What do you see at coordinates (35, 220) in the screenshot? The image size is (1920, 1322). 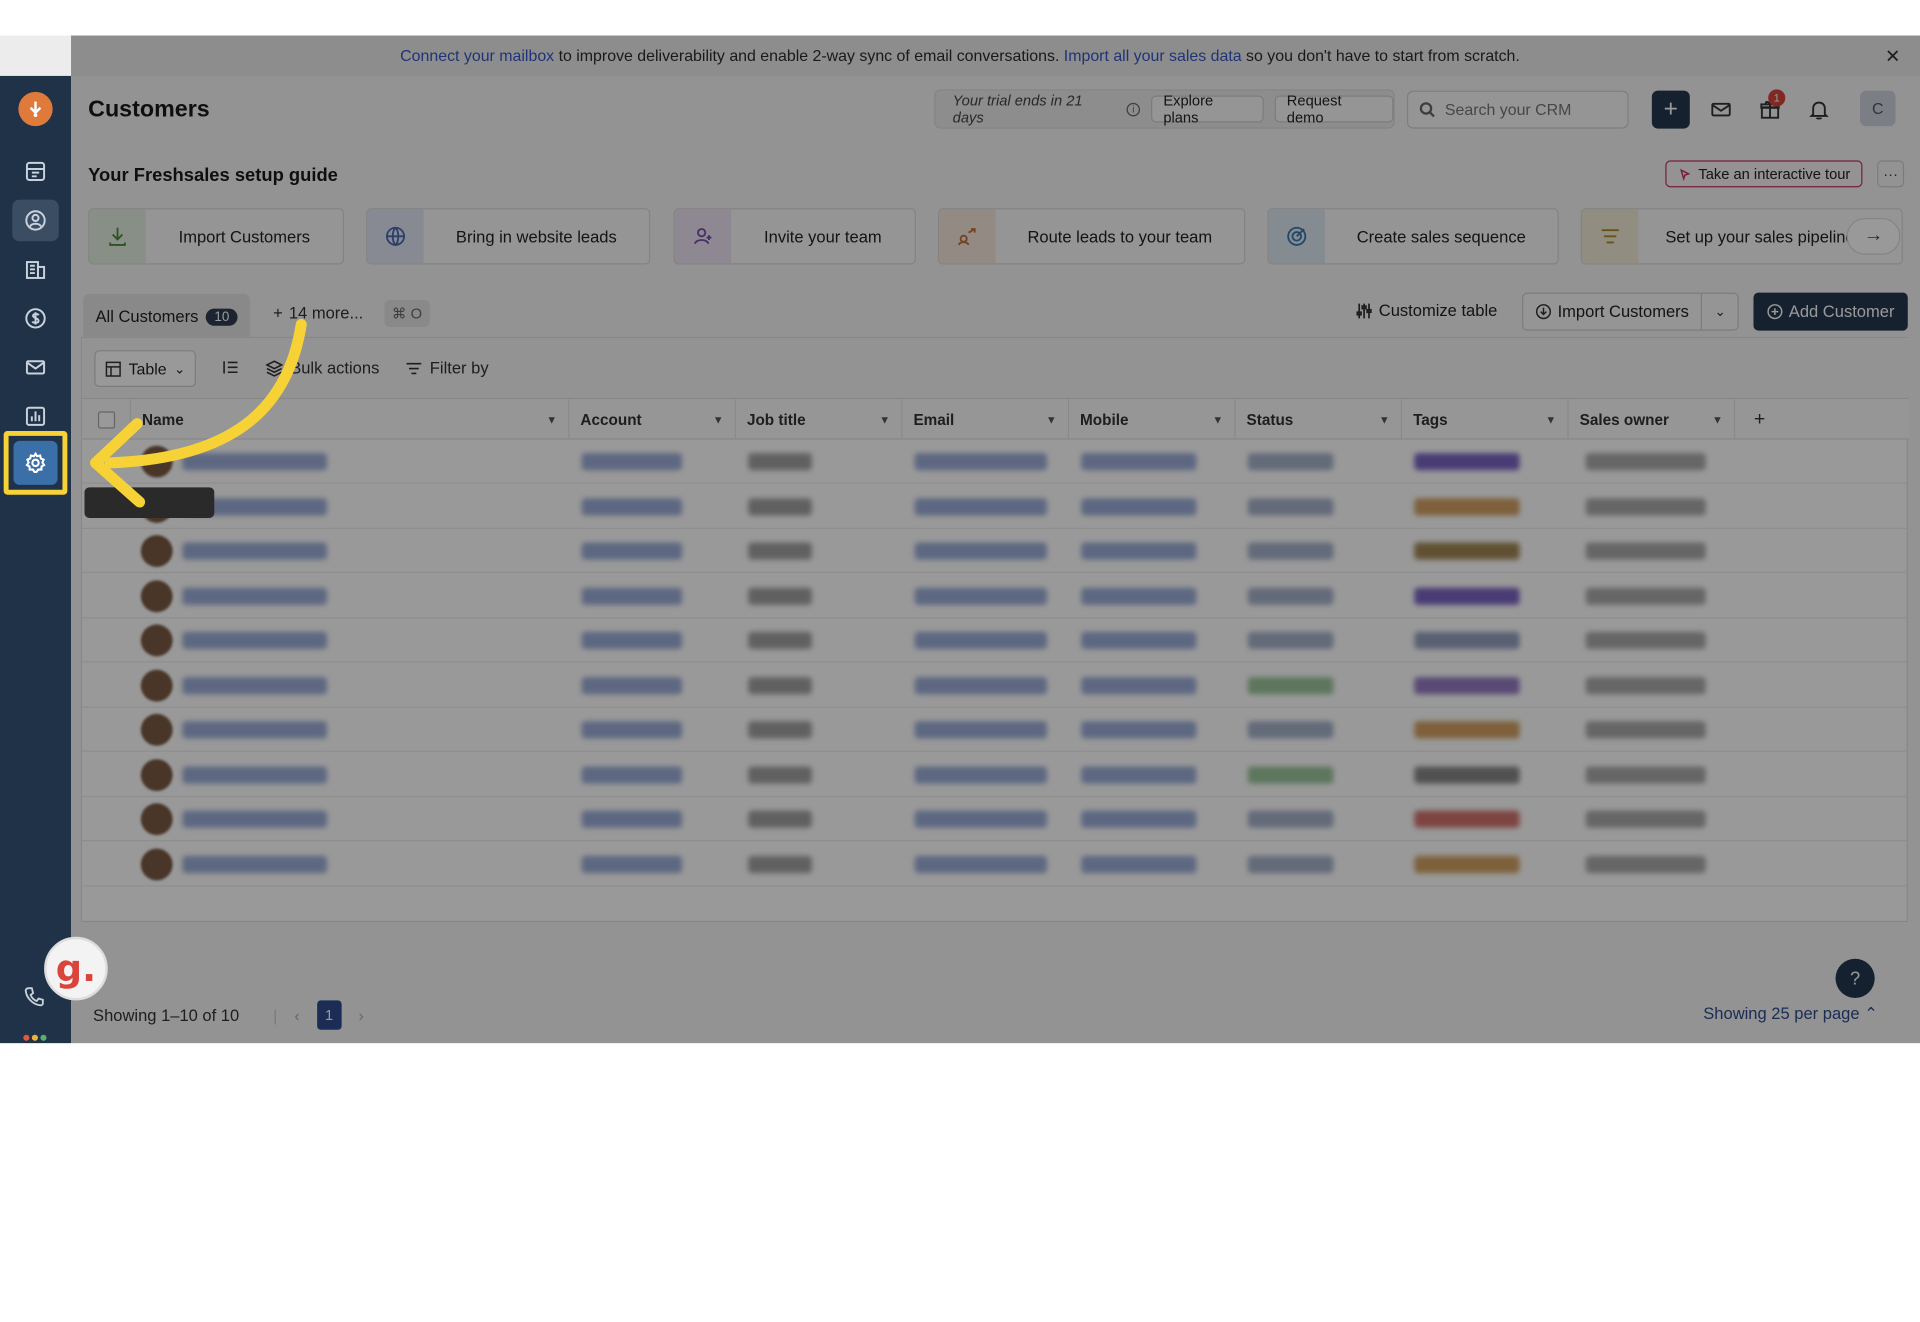 I see `sidebar-contacts-icon` at bounding box center [35, 220].